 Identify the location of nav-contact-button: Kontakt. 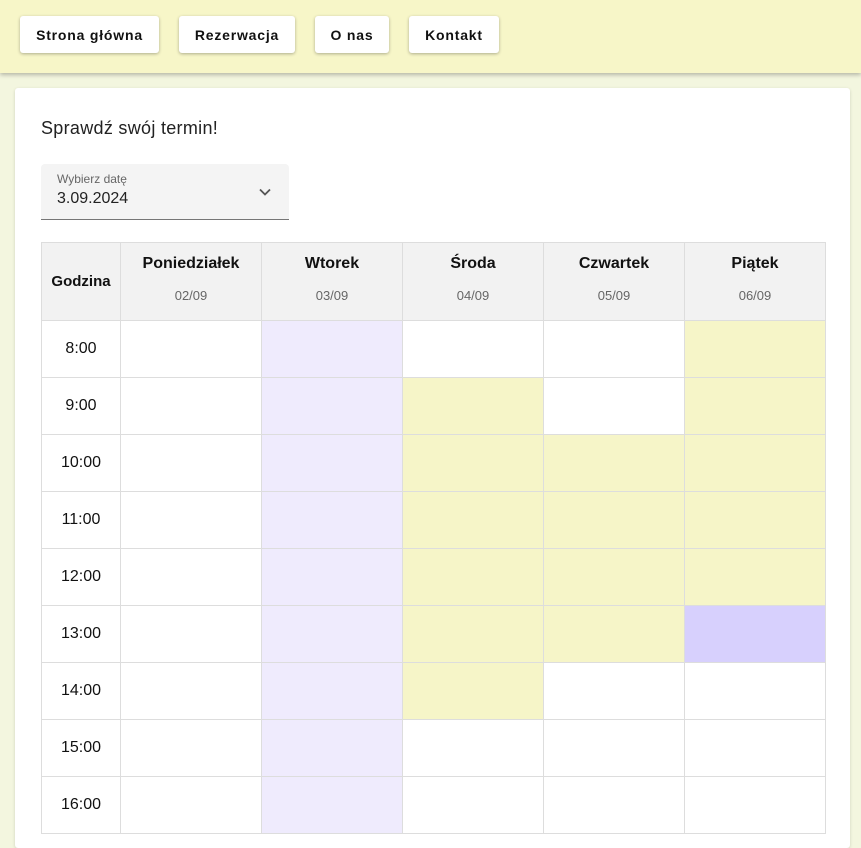
(454, 34).